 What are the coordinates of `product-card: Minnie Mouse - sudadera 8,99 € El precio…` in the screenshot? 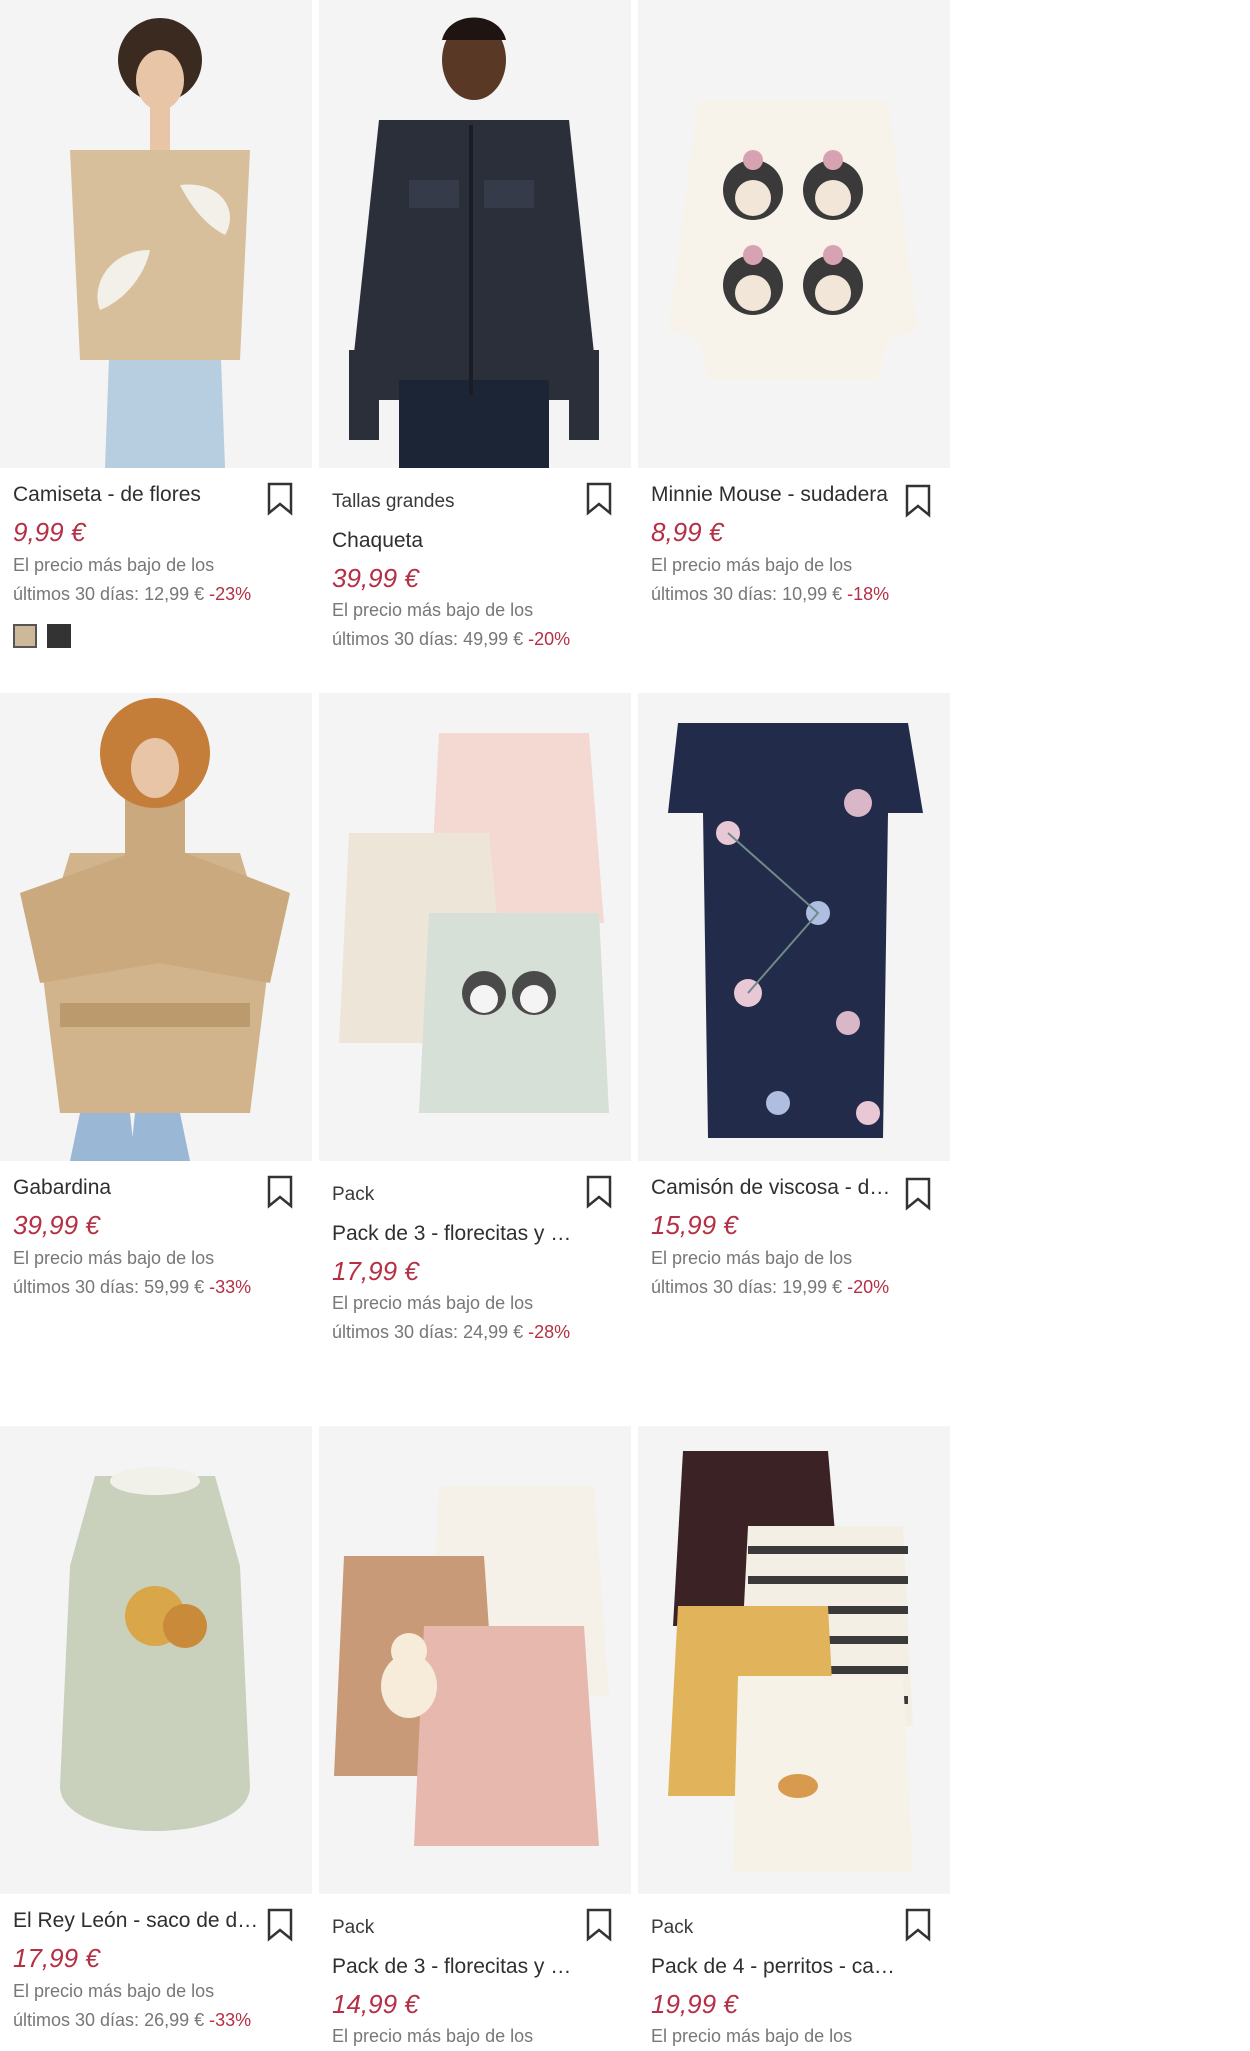 It's located at (794, 340).